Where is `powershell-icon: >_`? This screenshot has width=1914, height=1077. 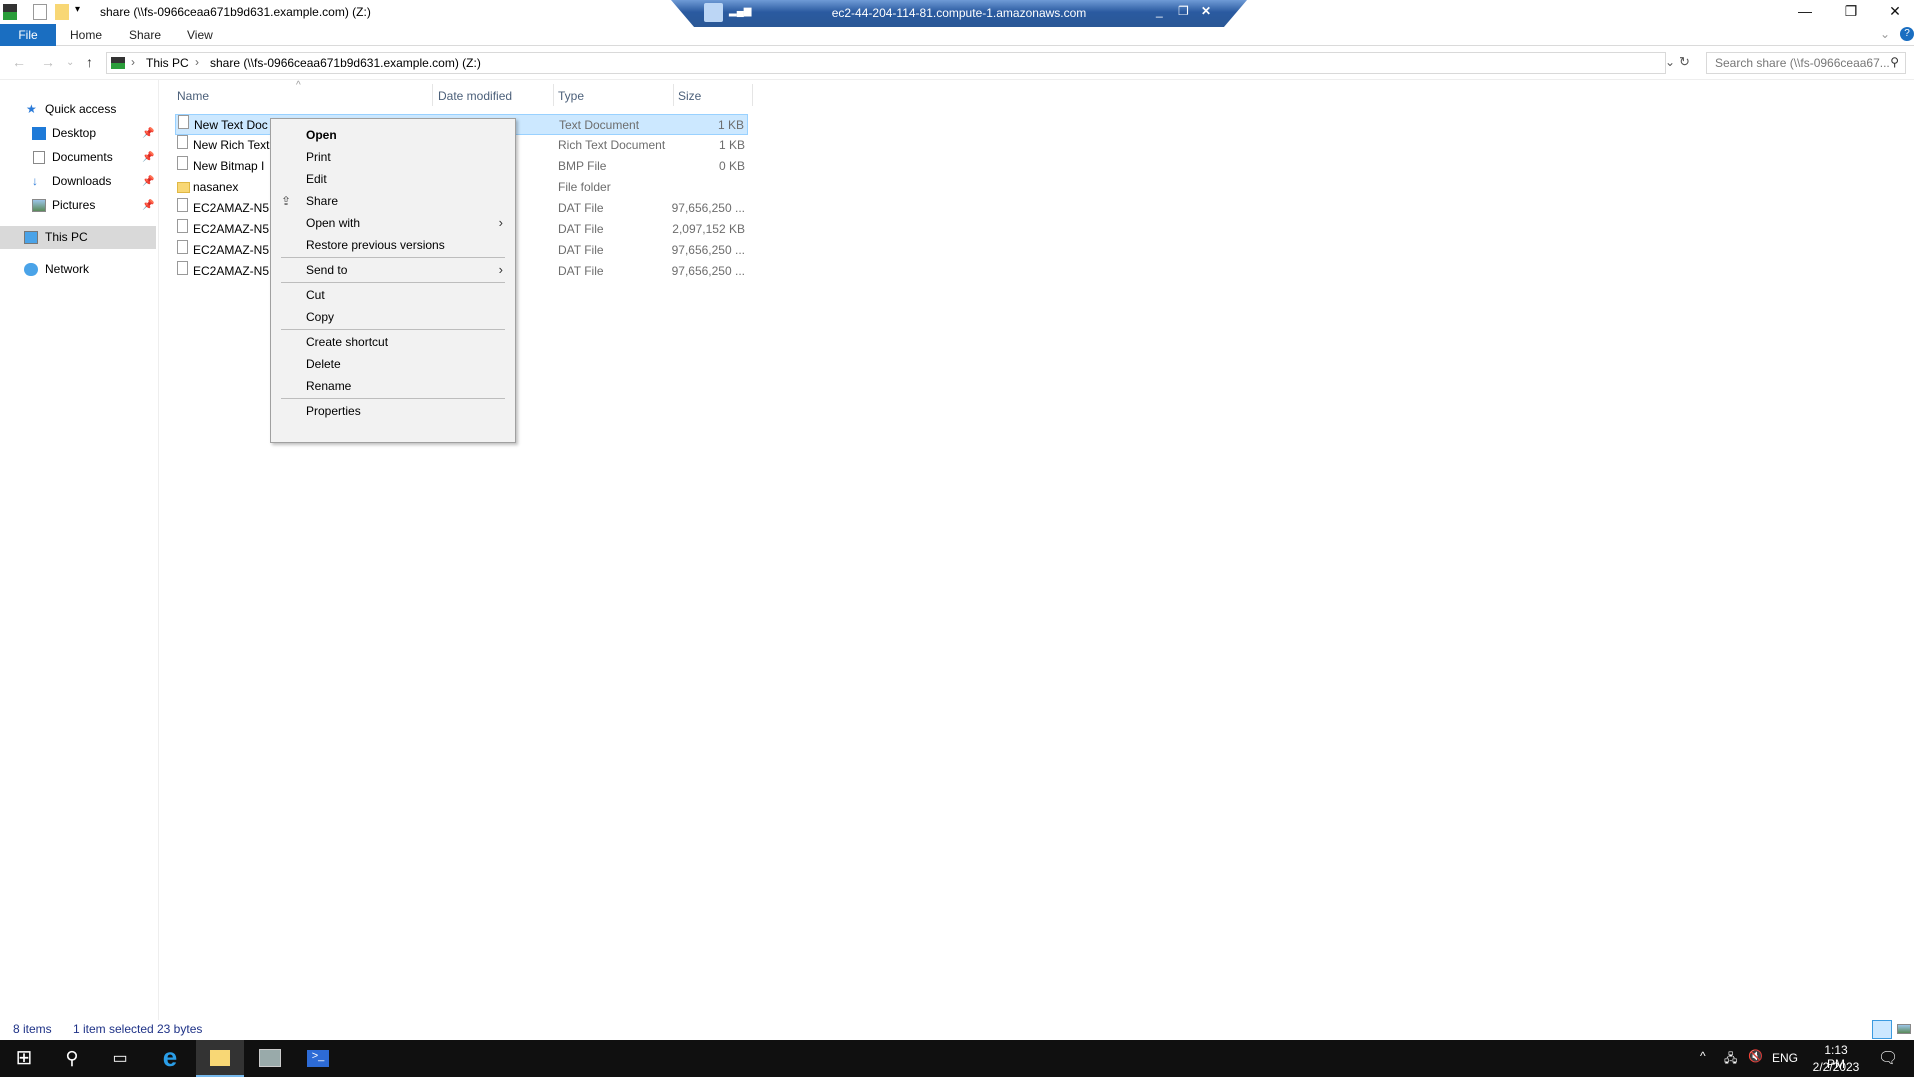 powershell-icon: >_ is located at coordinates (318, 1058).